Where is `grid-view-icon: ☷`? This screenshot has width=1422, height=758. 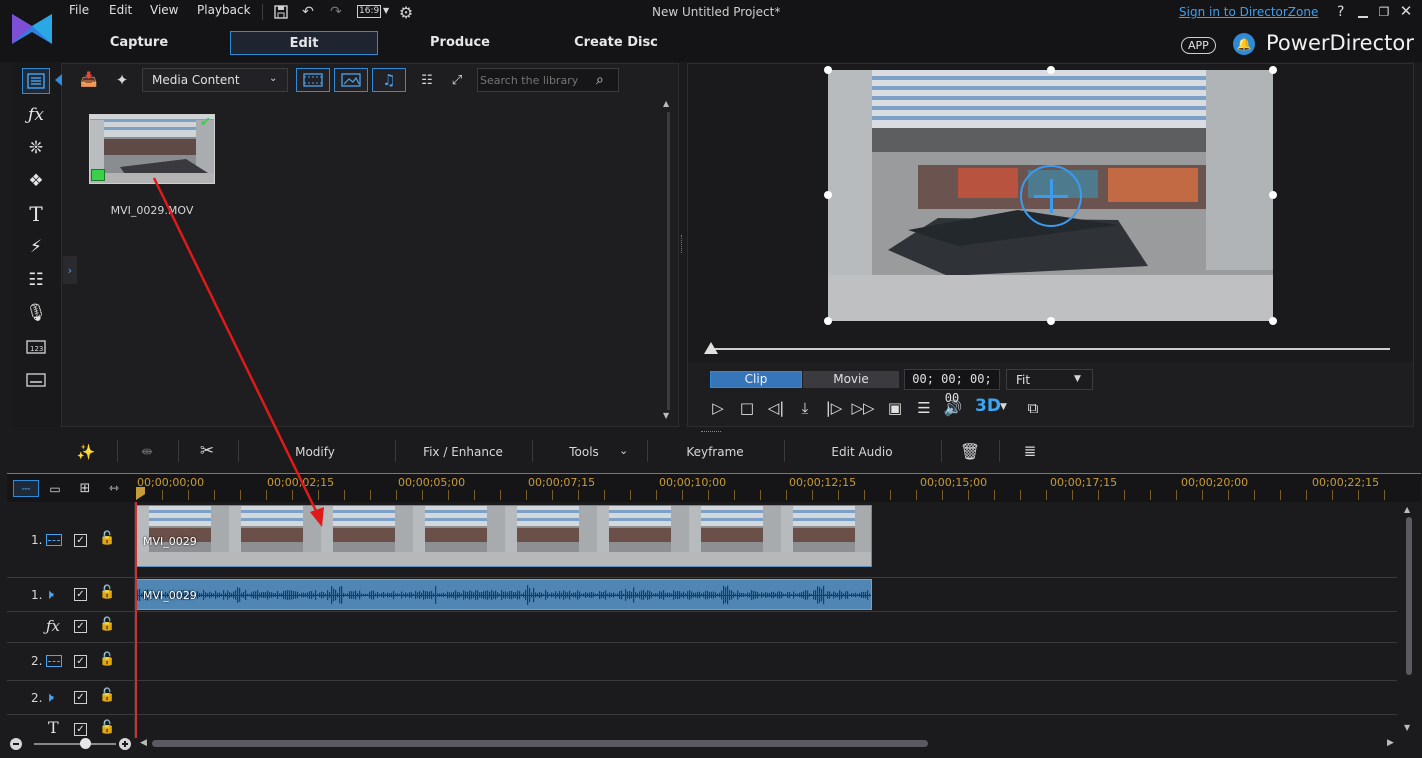
grid-view-icon: ☷ is located at coordinates (427, 80).